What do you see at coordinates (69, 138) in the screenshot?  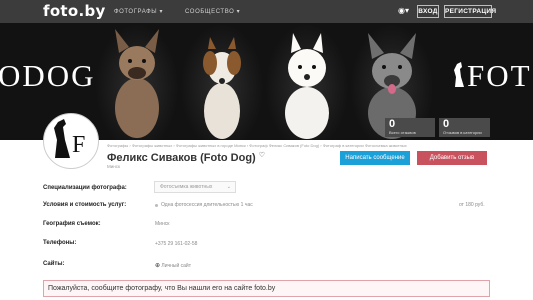 I see `foto-dog-logo-icon: F` at bounding box center [69, 138].